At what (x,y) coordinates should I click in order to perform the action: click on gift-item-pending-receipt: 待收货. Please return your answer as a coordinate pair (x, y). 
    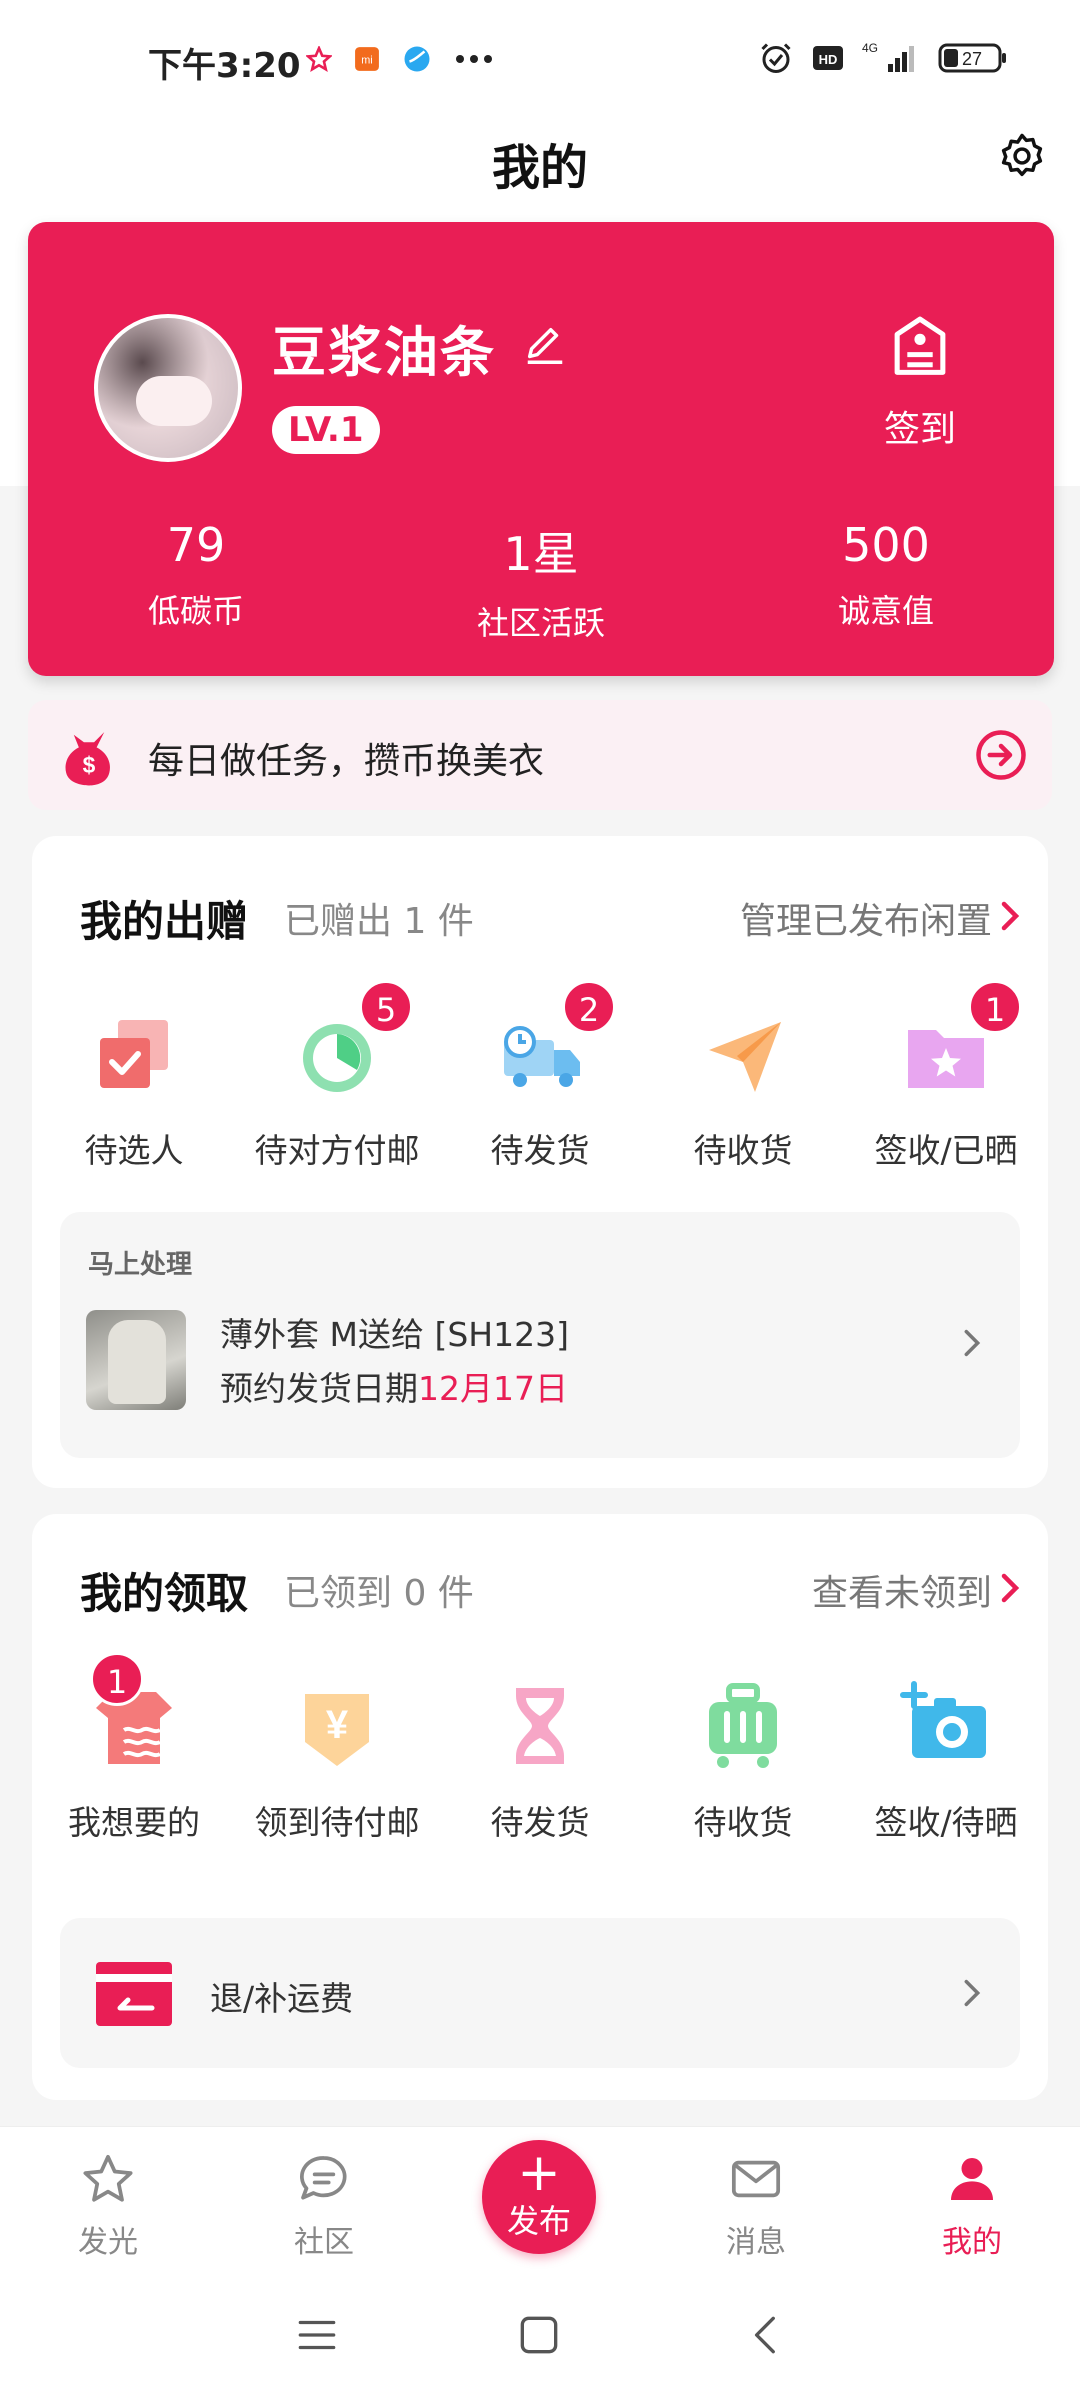
    Looking at the image, I should click on (743, 1088).